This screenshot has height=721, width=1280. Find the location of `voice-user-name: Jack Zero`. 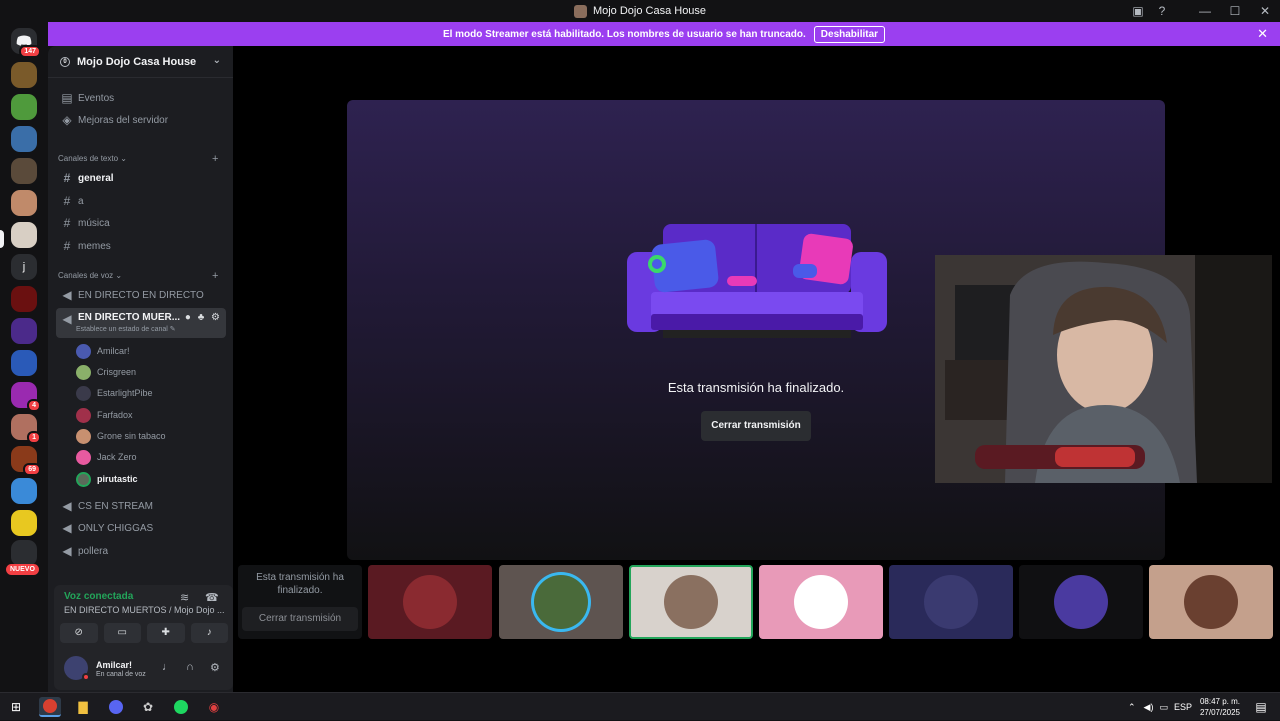

voice-user-name: Jack Zero is located at coordinates (117, 457).